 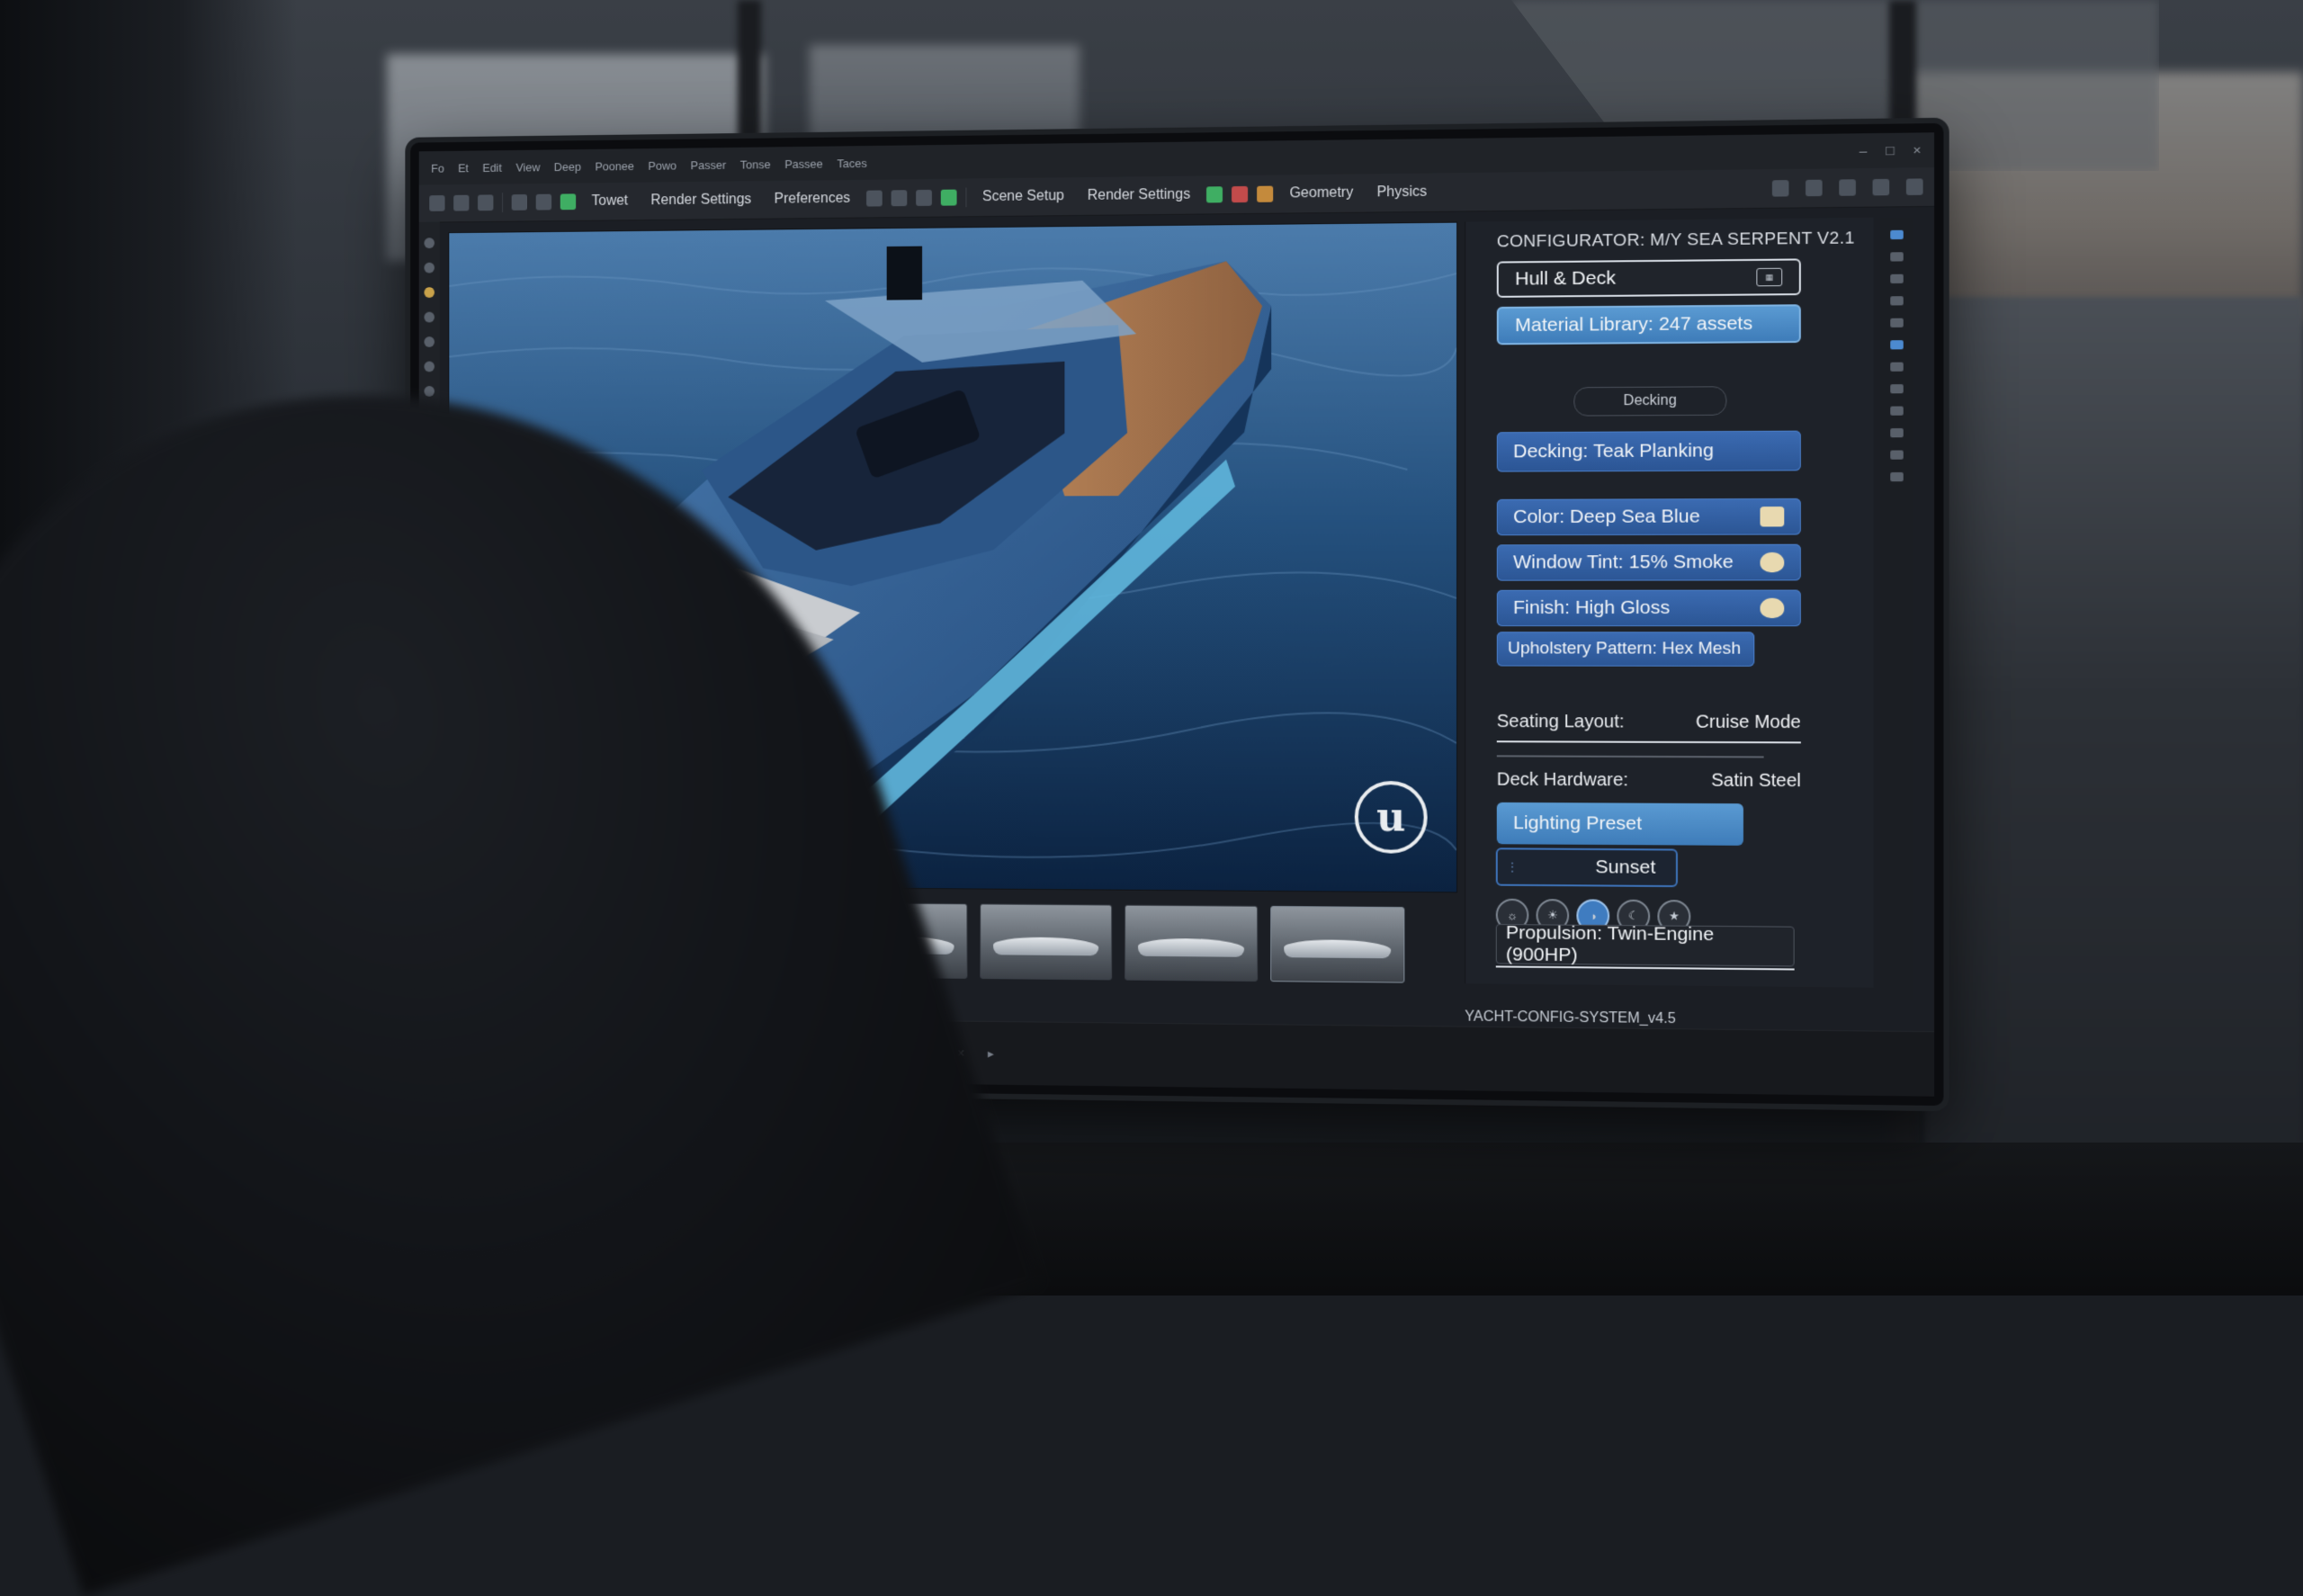 What do you see at coordinates (1649, 742) in the screenshot?
I see `seating-underline` at bounding box center [1649, 742].